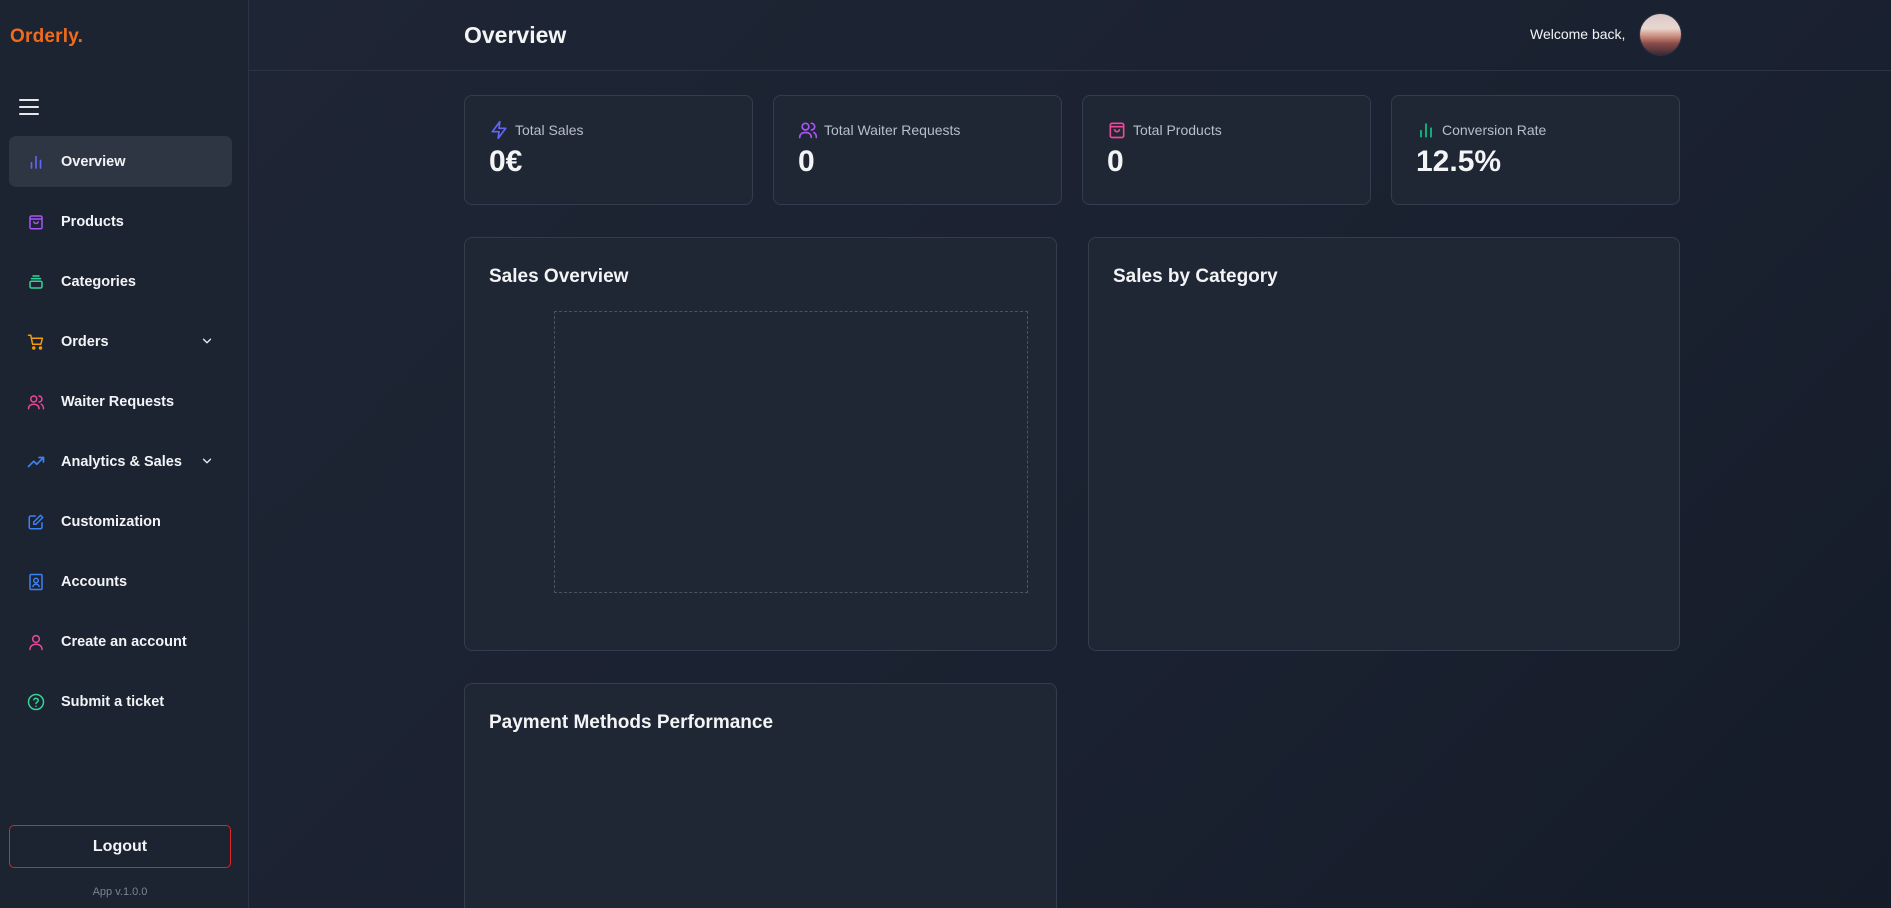 The height and width of the screenshot is (908, 1891). What do you see at coordinates (85, 341) in the screenshot?
I see `sidebar-item-label: Orders` at bounding box center [85, 341].